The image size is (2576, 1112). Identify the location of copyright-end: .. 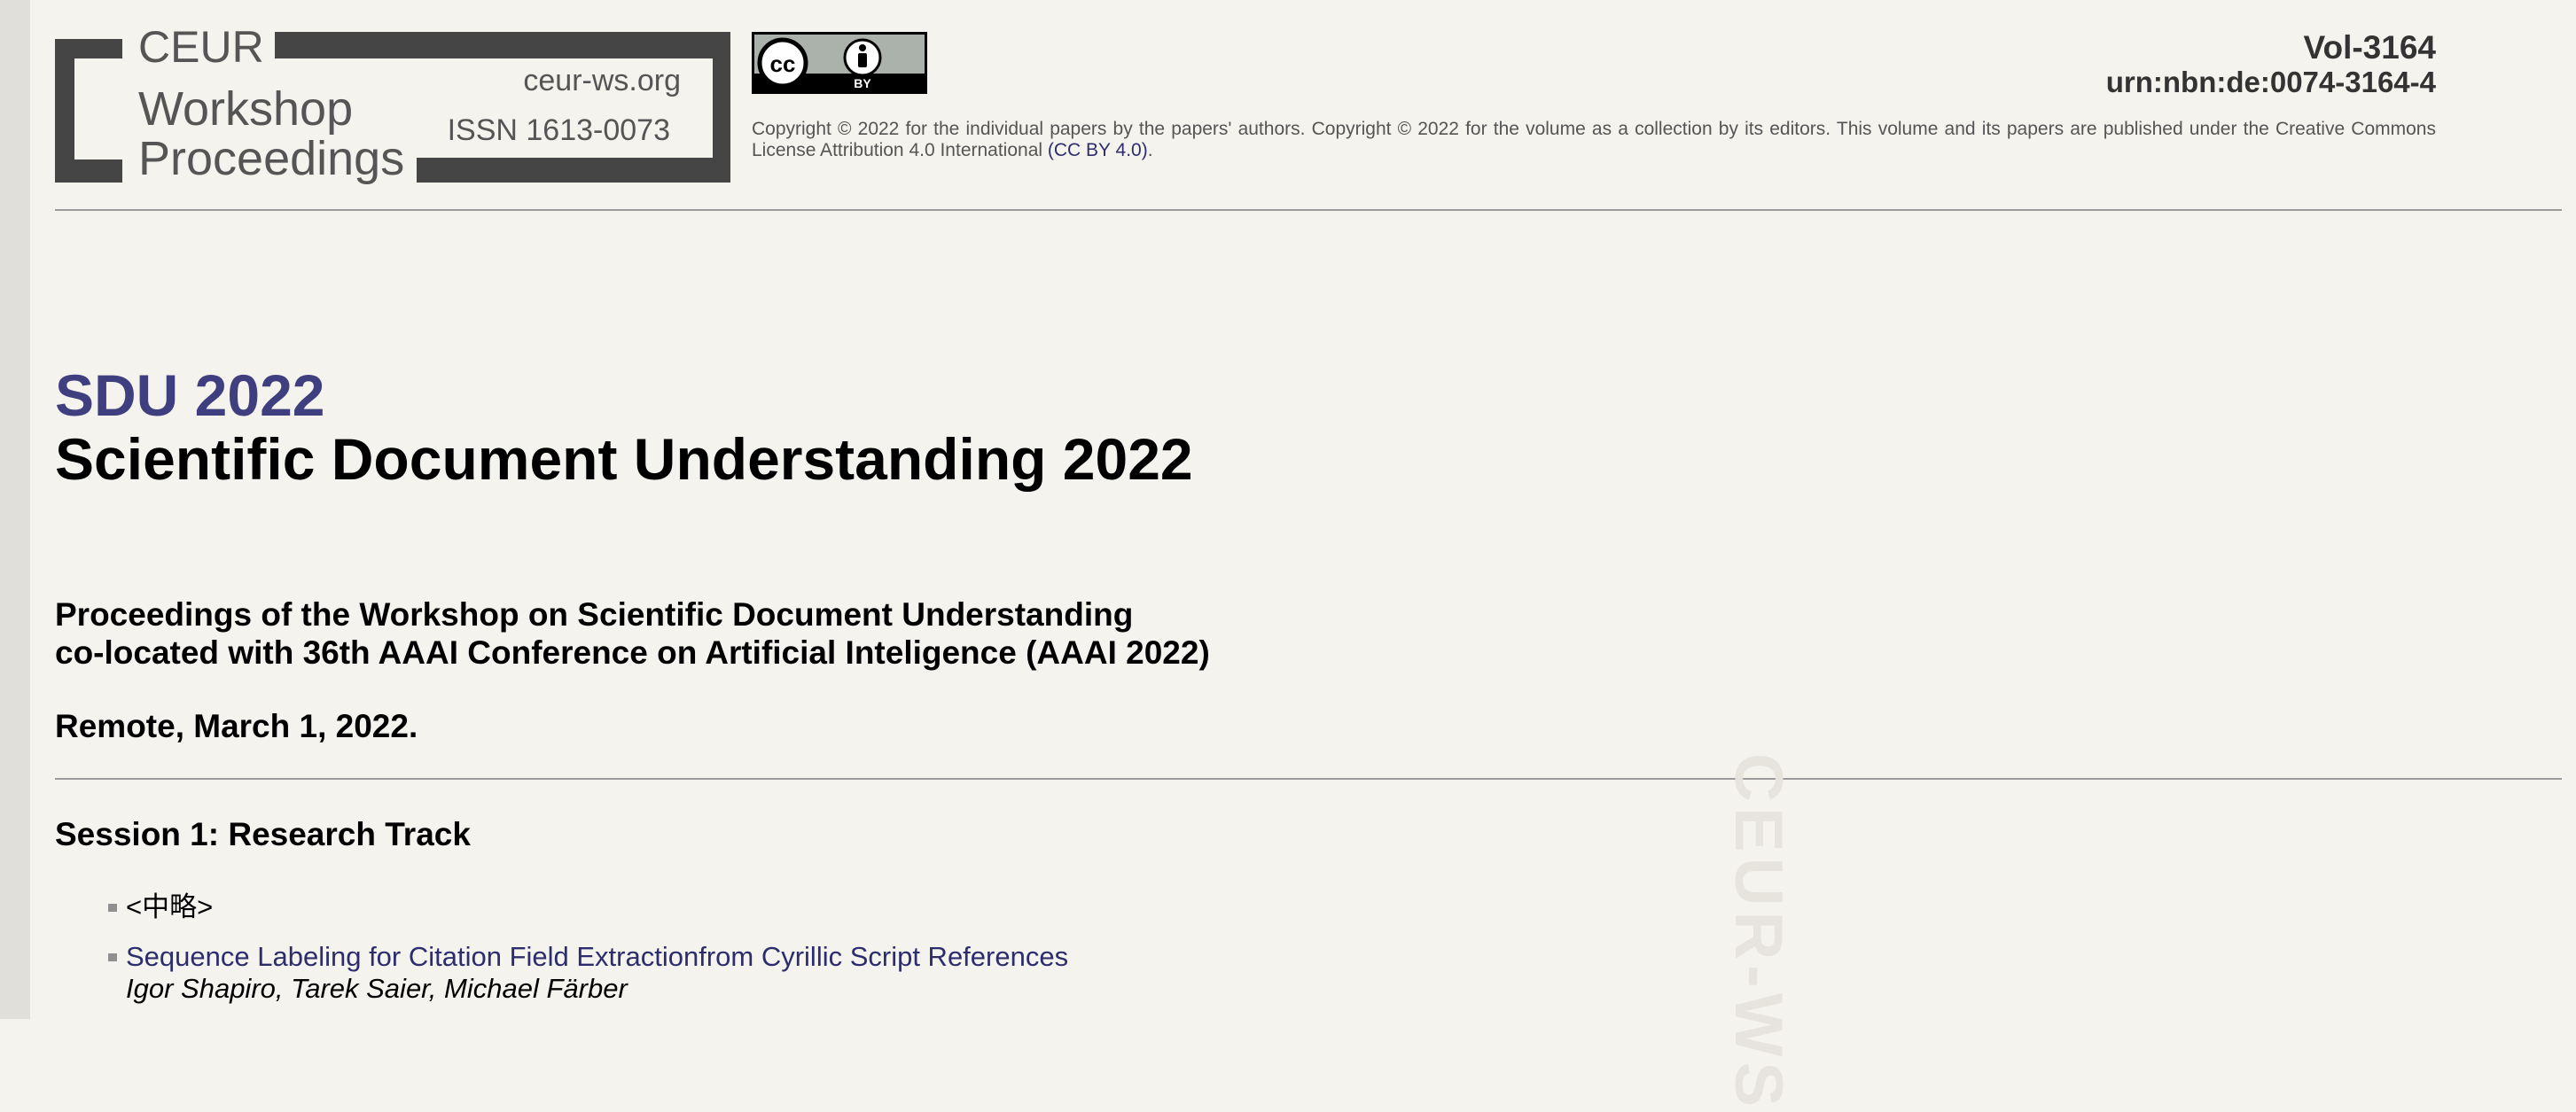
(1150, 150).